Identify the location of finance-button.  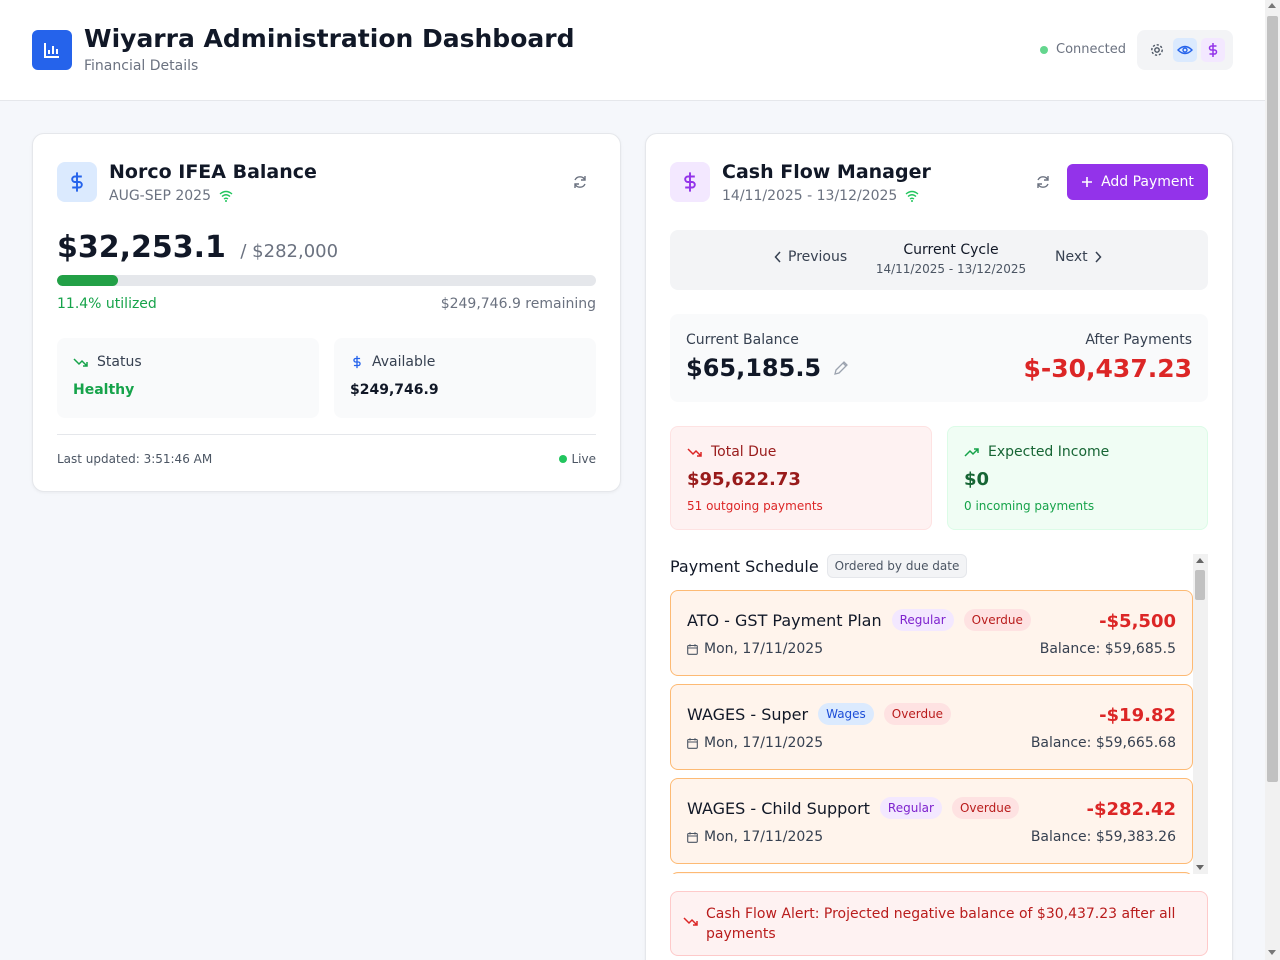
(1213, 50).